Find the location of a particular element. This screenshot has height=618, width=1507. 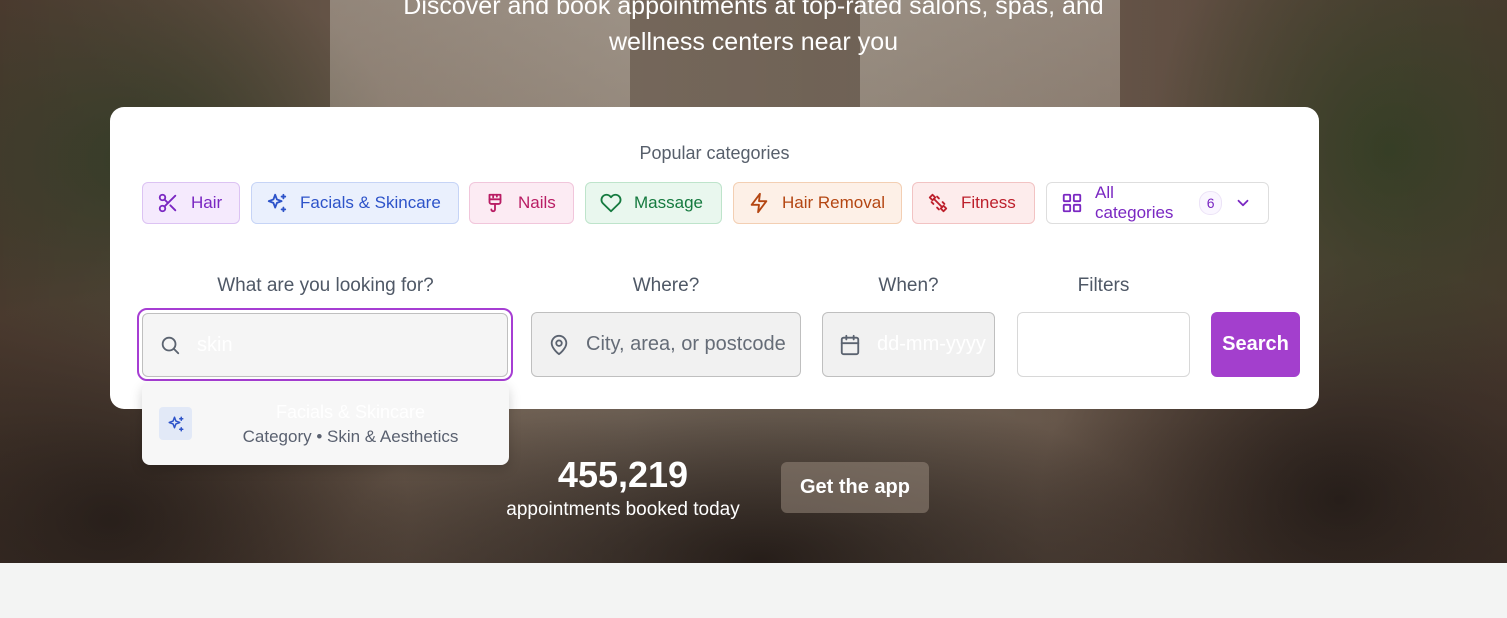

heart-icon is located at coordinates (611, 203).